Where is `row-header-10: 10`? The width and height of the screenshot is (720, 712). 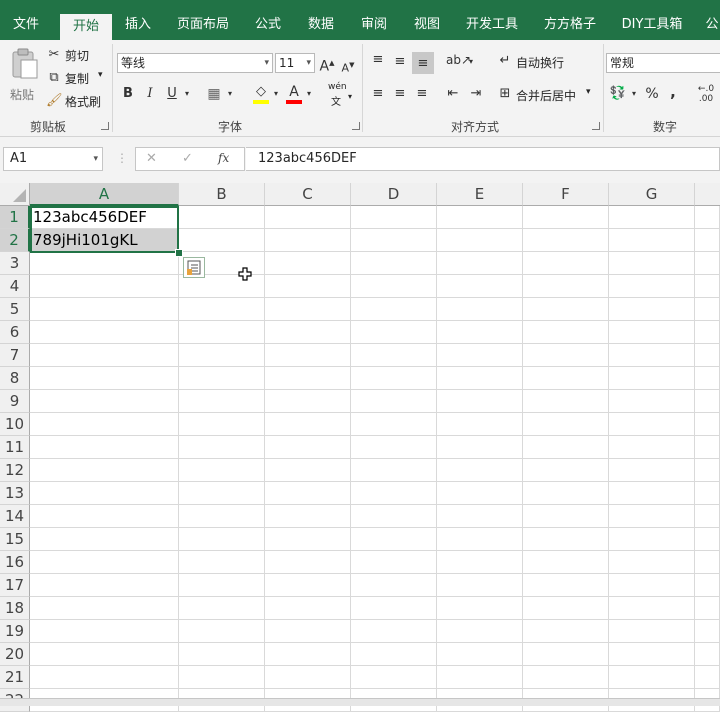
row-header-10: 10 is located at coordinates (15, 424).